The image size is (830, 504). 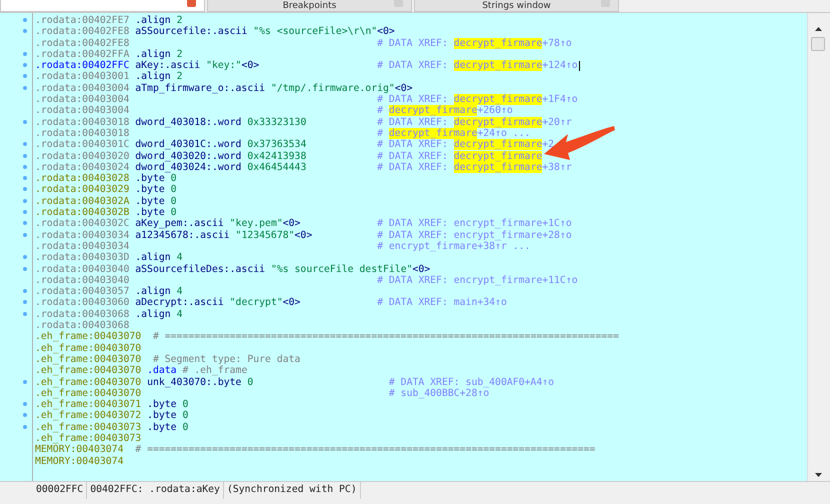 What do you see at coordinates (365, 450) in the screenshot?
I see `instruction-text: # ============================================================================` at bounding box center [365, 450].